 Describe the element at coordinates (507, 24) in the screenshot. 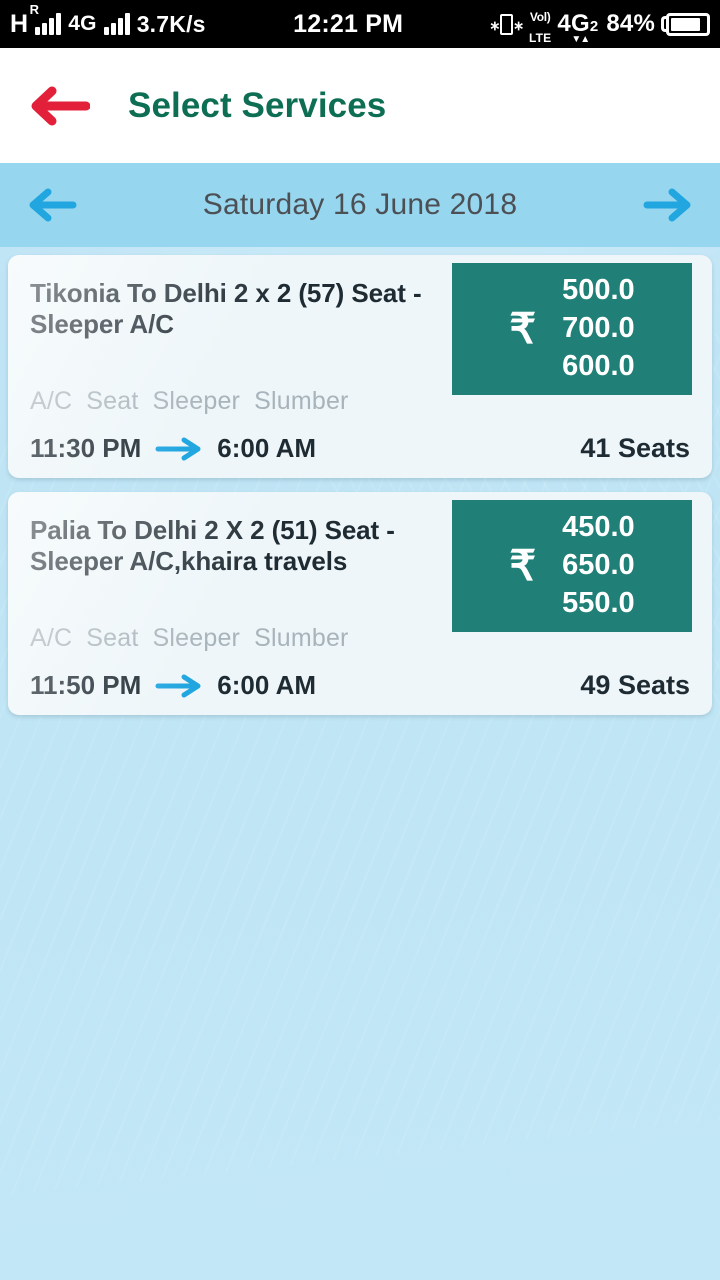

I see `vibrate-icon: ⁎ ⁎` at that location.